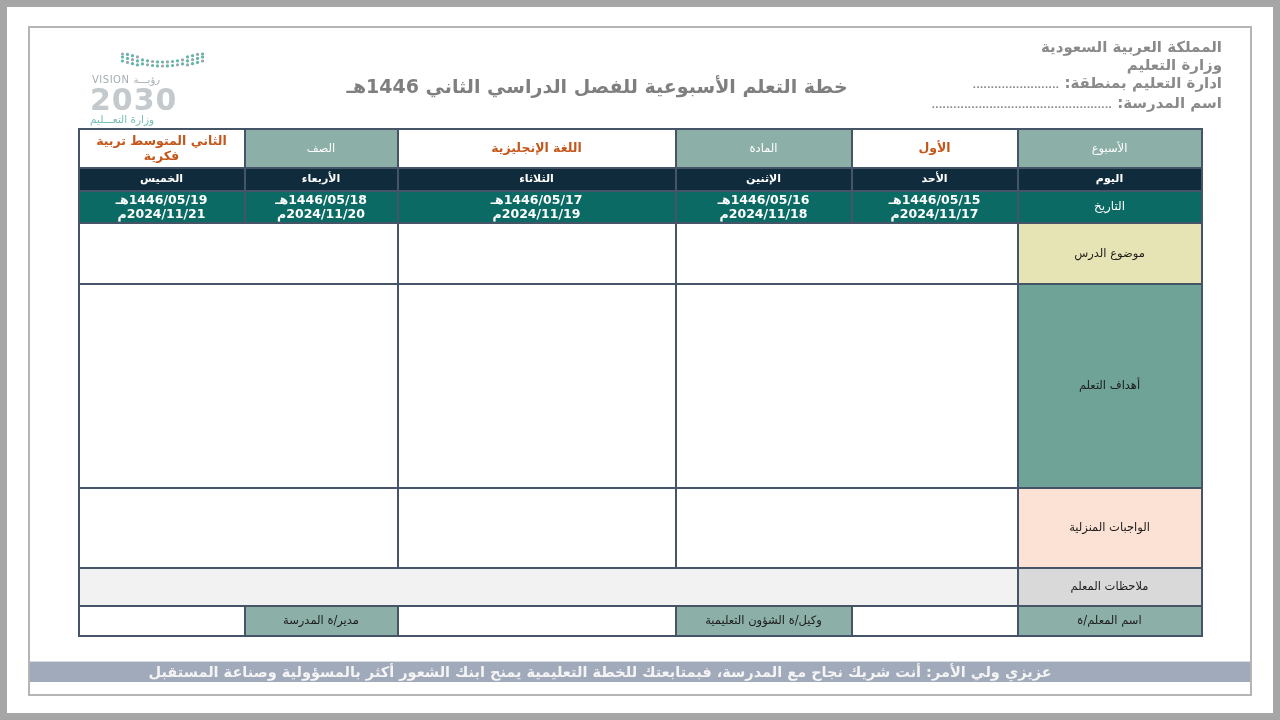  What do you see at coordinates (1109, 621) in the screenshot?
I see `signature-label-cell: اسم المعلم/ة` at bounding box center [1109, 621].